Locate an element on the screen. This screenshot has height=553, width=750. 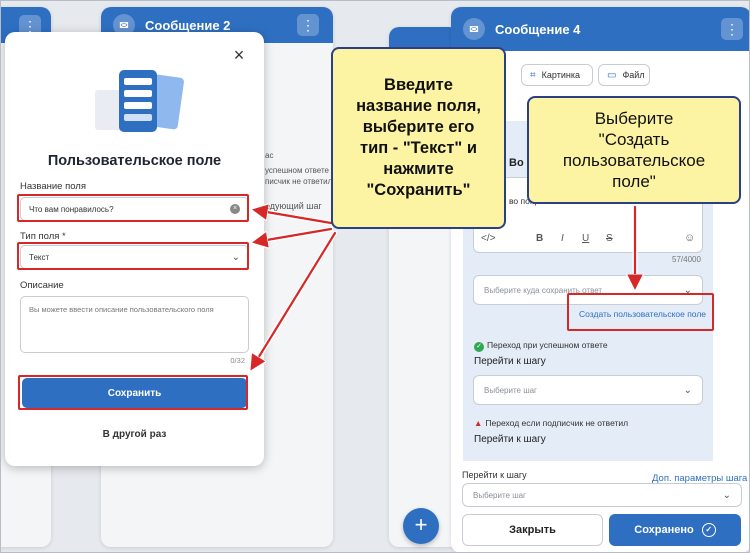
arrow-to-save-button is located at coordinates (294, 299).